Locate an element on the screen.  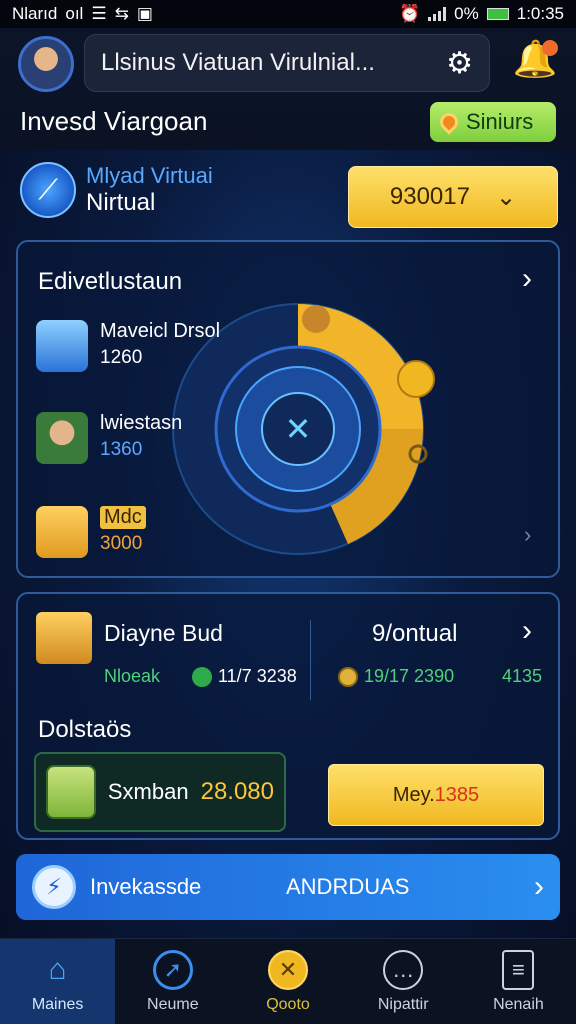
stat-item: 19/17 2390 is located at coordinates (396, 676).